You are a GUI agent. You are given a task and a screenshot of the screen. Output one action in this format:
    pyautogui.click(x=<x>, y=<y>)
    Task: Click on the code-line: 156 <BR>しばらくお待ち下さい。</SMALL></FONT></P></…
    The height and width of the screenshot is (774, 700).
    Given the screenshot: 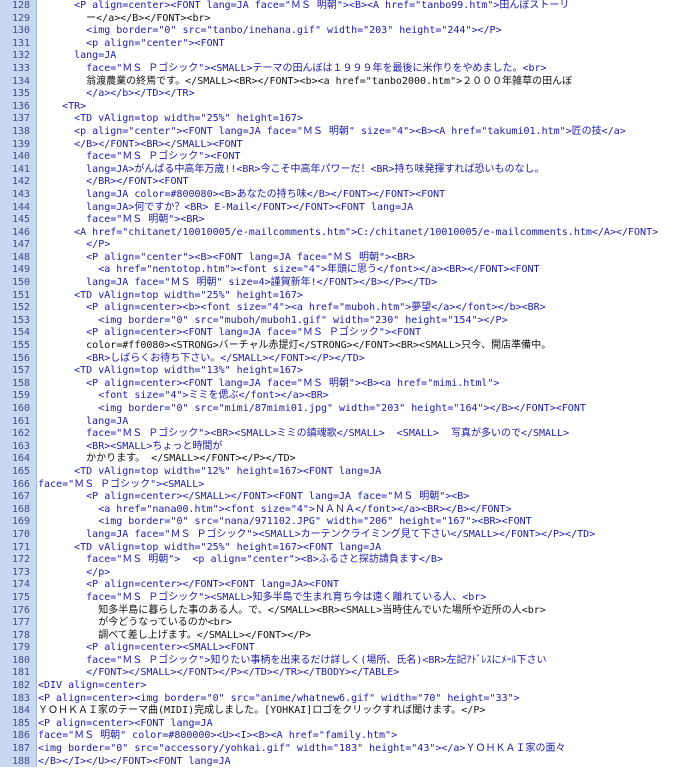 What is the action you would take?
    pyautogui.click(x=350, y=359)
    